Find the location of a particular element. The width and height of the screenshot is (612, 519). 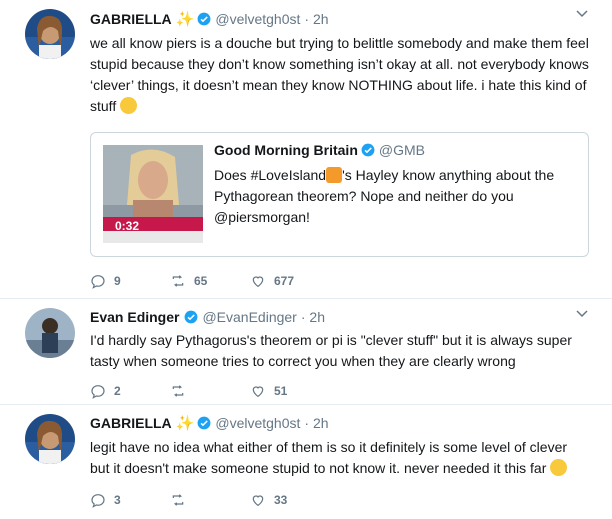

like-count: 51 is located at coordinates (281, 391).